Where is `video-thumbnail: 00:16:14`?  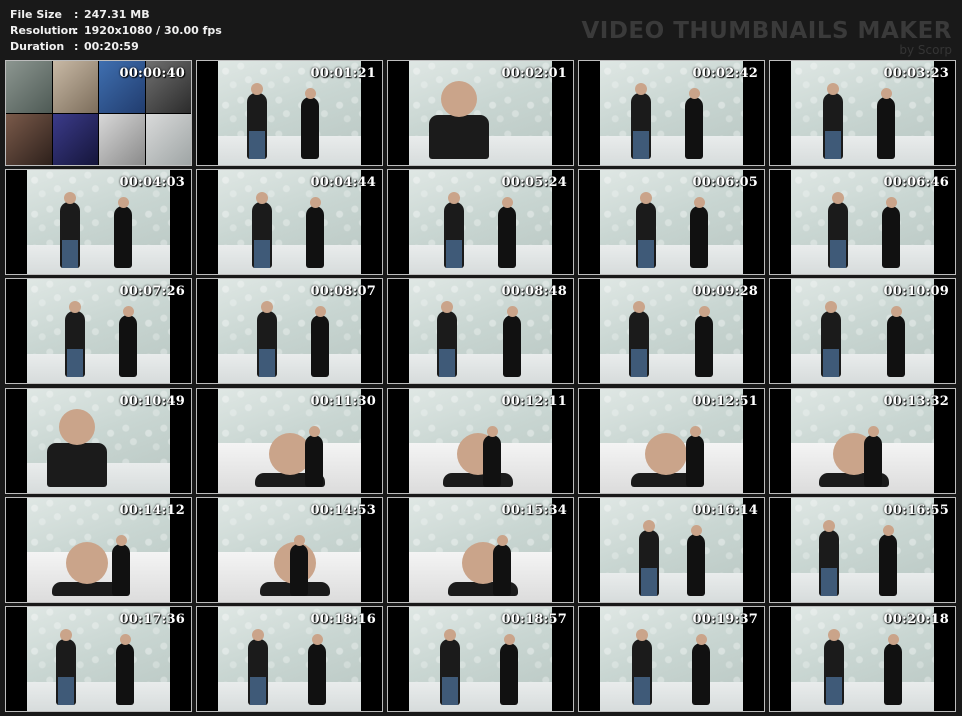
video-thumbnail: 00:16:14 is located at coordinates (671, 549).